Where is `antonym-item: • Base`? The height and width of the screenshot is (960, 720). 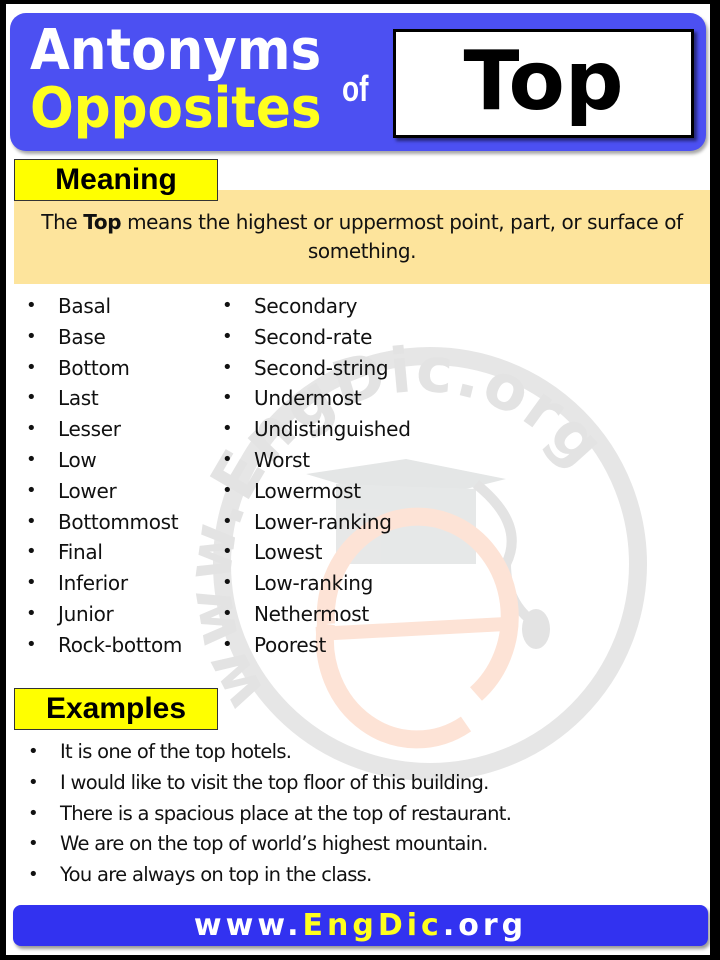 antonym-item: • Base is located at coordinates (102, 337).